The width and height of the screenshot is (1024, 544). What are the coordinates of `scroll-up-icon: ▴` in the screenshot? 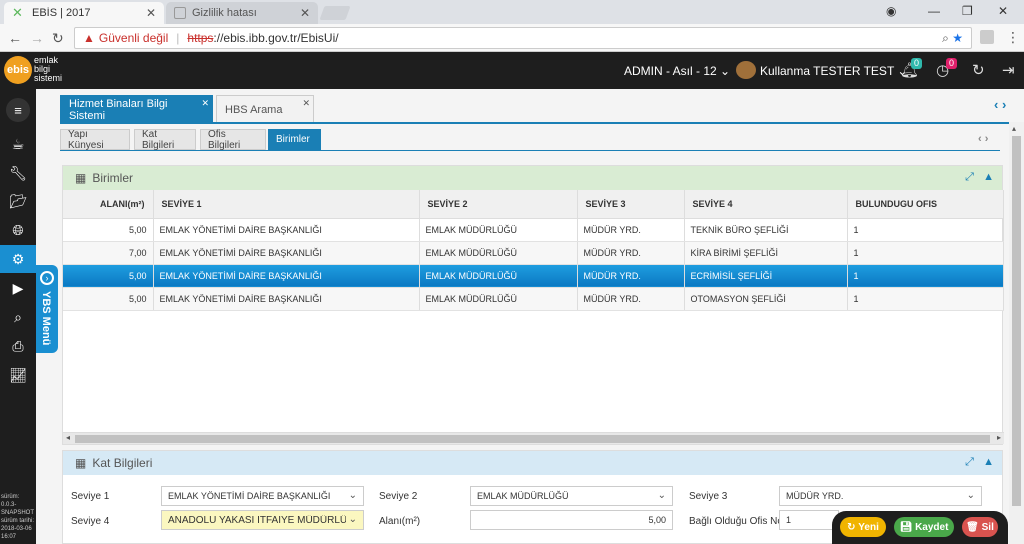 It's located at (1014, 128).